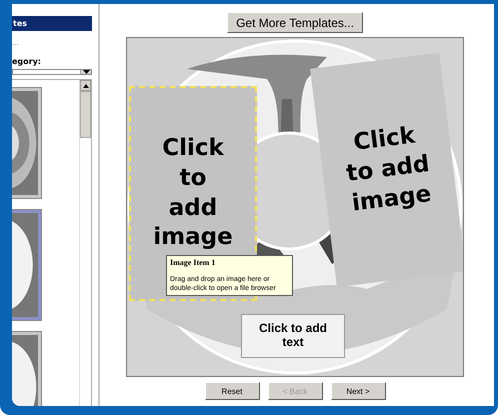 This screenshot has height=415, width=498. What do you see at coordinates (85, 85) in the screenshot?
I see `scroll-up-icon` at bounding box center [85, 85].